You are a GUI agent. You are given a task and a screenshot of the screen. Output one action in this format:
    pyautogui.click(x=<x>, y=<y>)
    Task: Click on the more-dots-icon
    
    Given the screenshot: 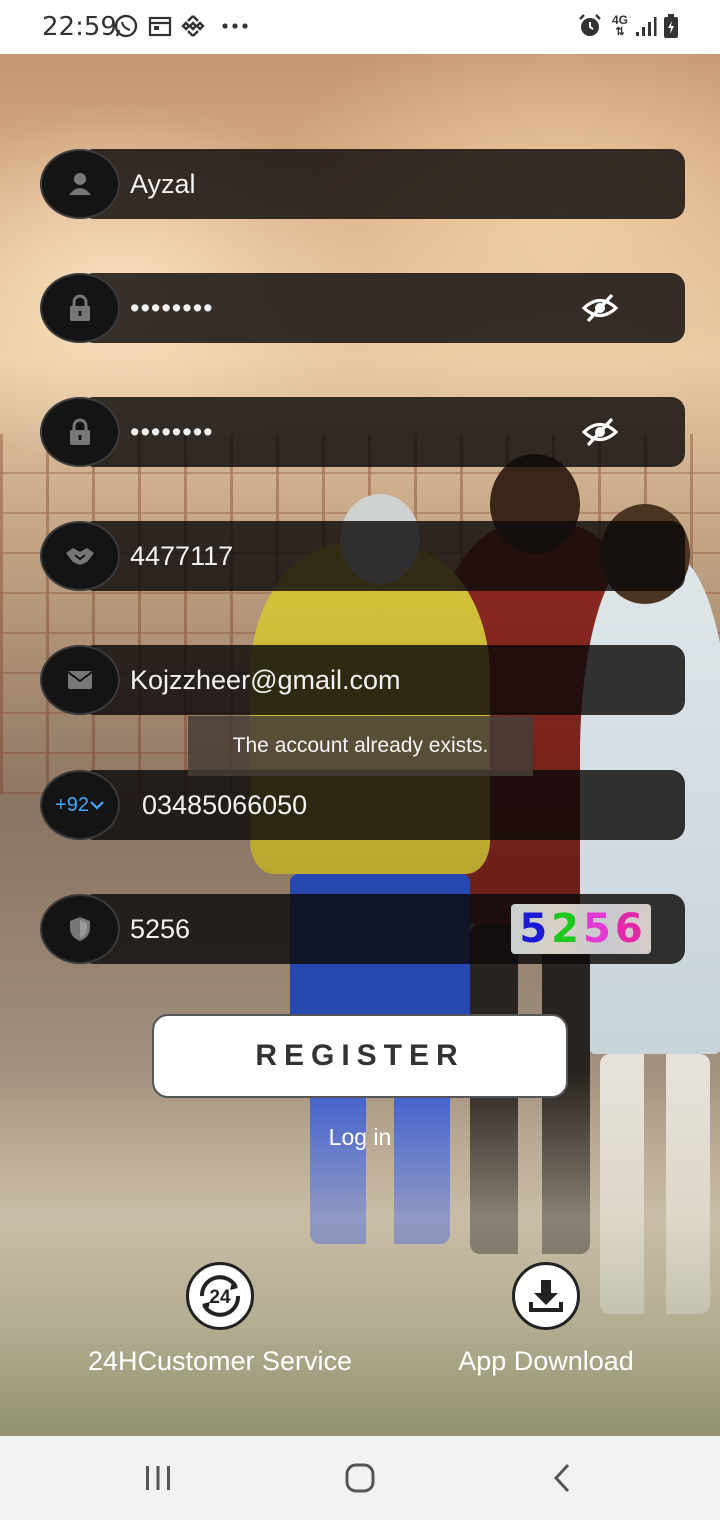 What is the action you would take?
    pyautogui.click(x=235, y=26)
    